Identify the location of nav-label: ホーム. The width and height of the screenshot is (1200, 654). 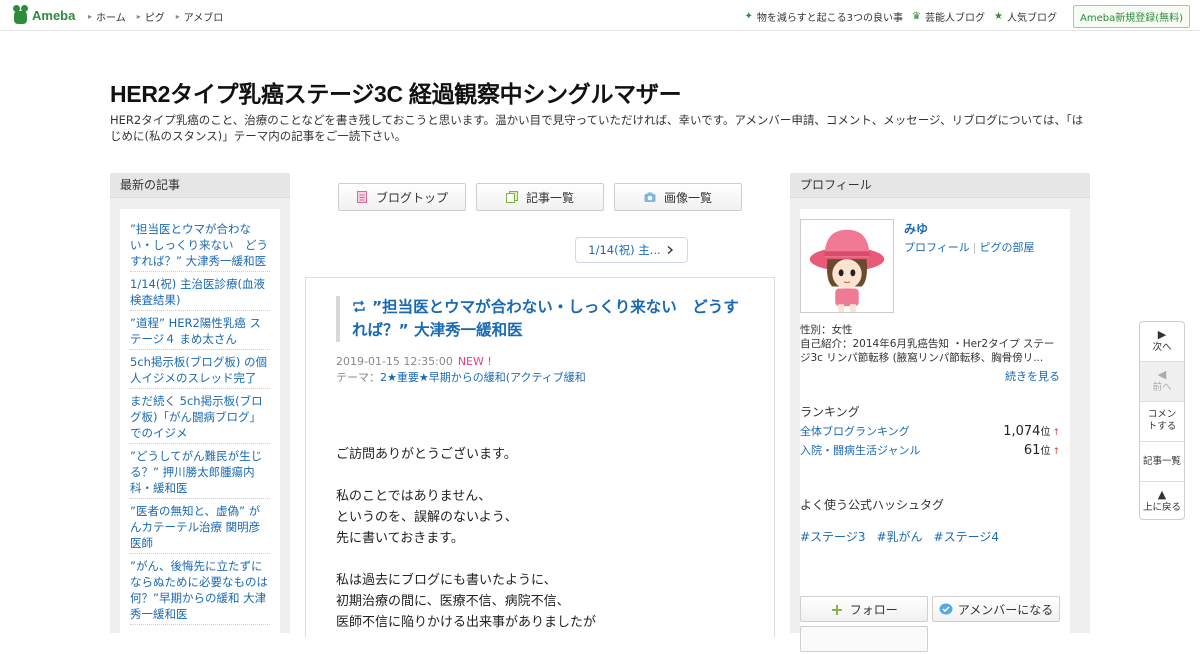
(111, 18).